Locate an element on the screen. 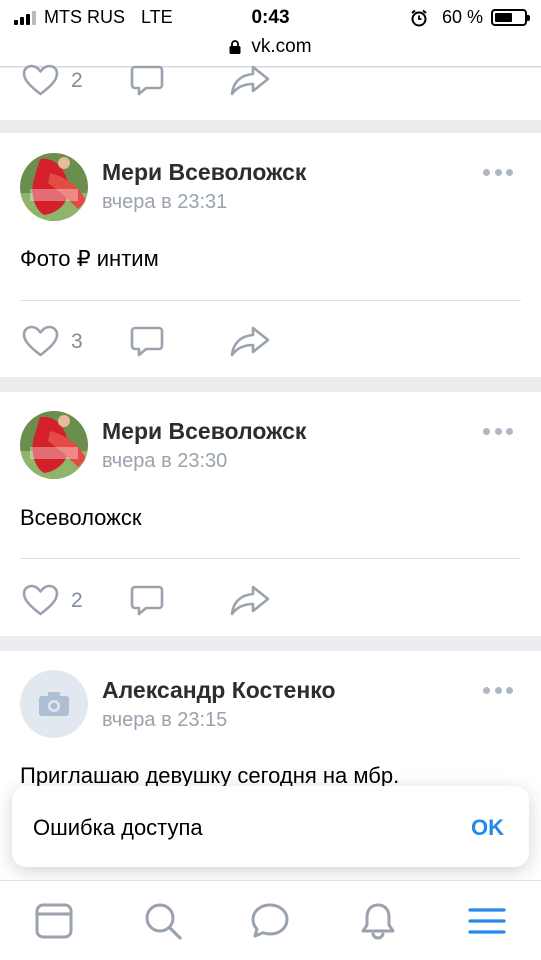 This screenshot has height=960, width=541. post-time: вчера в 23:15 is located at coordinates (164, 720).